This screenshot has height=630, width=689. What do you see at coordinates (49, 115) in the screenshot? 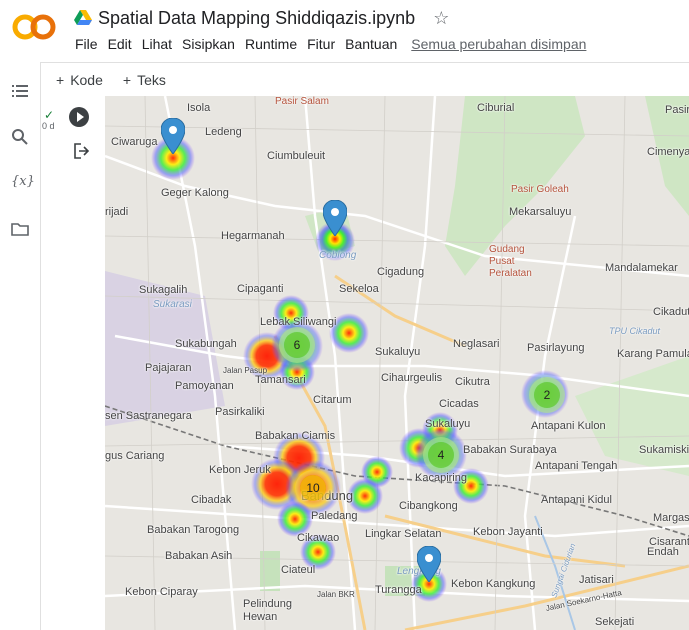
I see `checkmark-icon: ✓` at bounding box center [49, 115].